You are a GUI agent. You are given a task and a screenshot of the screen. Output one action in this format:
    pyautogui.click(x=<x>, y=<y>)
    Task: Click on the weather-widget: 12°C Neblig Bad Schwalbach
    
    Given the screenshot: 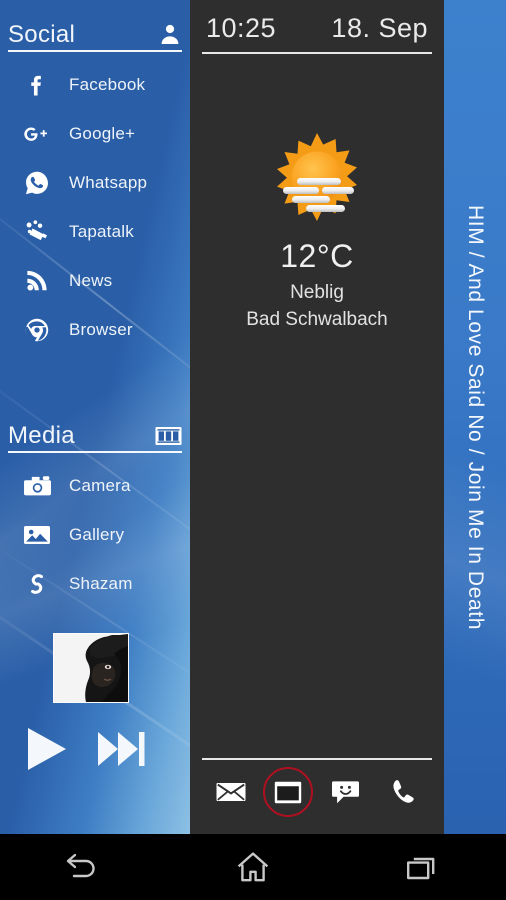 What is the action you would take?
    pyautogui.click(x=317, y=229)
    